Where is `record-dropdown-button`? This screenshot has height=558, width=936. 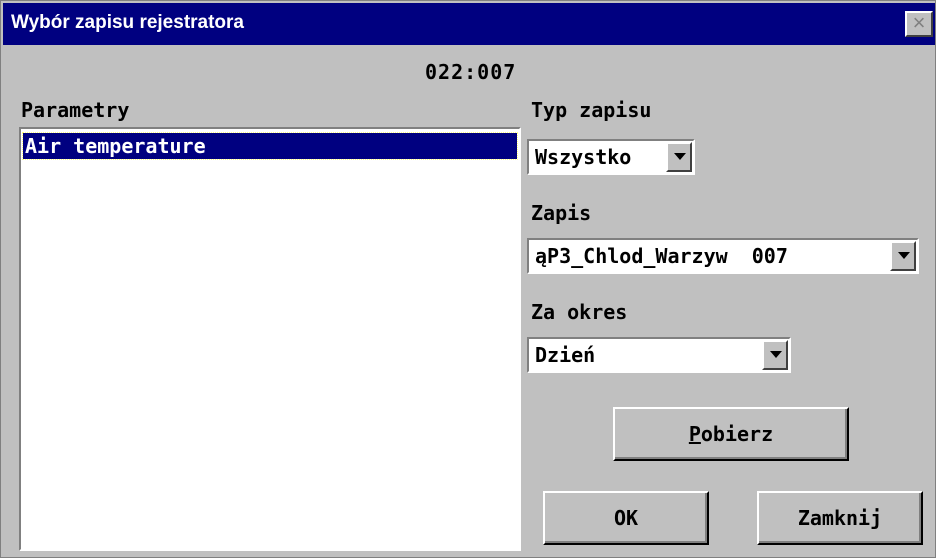 record-dropdown-button is located at coordinates (903, 256).